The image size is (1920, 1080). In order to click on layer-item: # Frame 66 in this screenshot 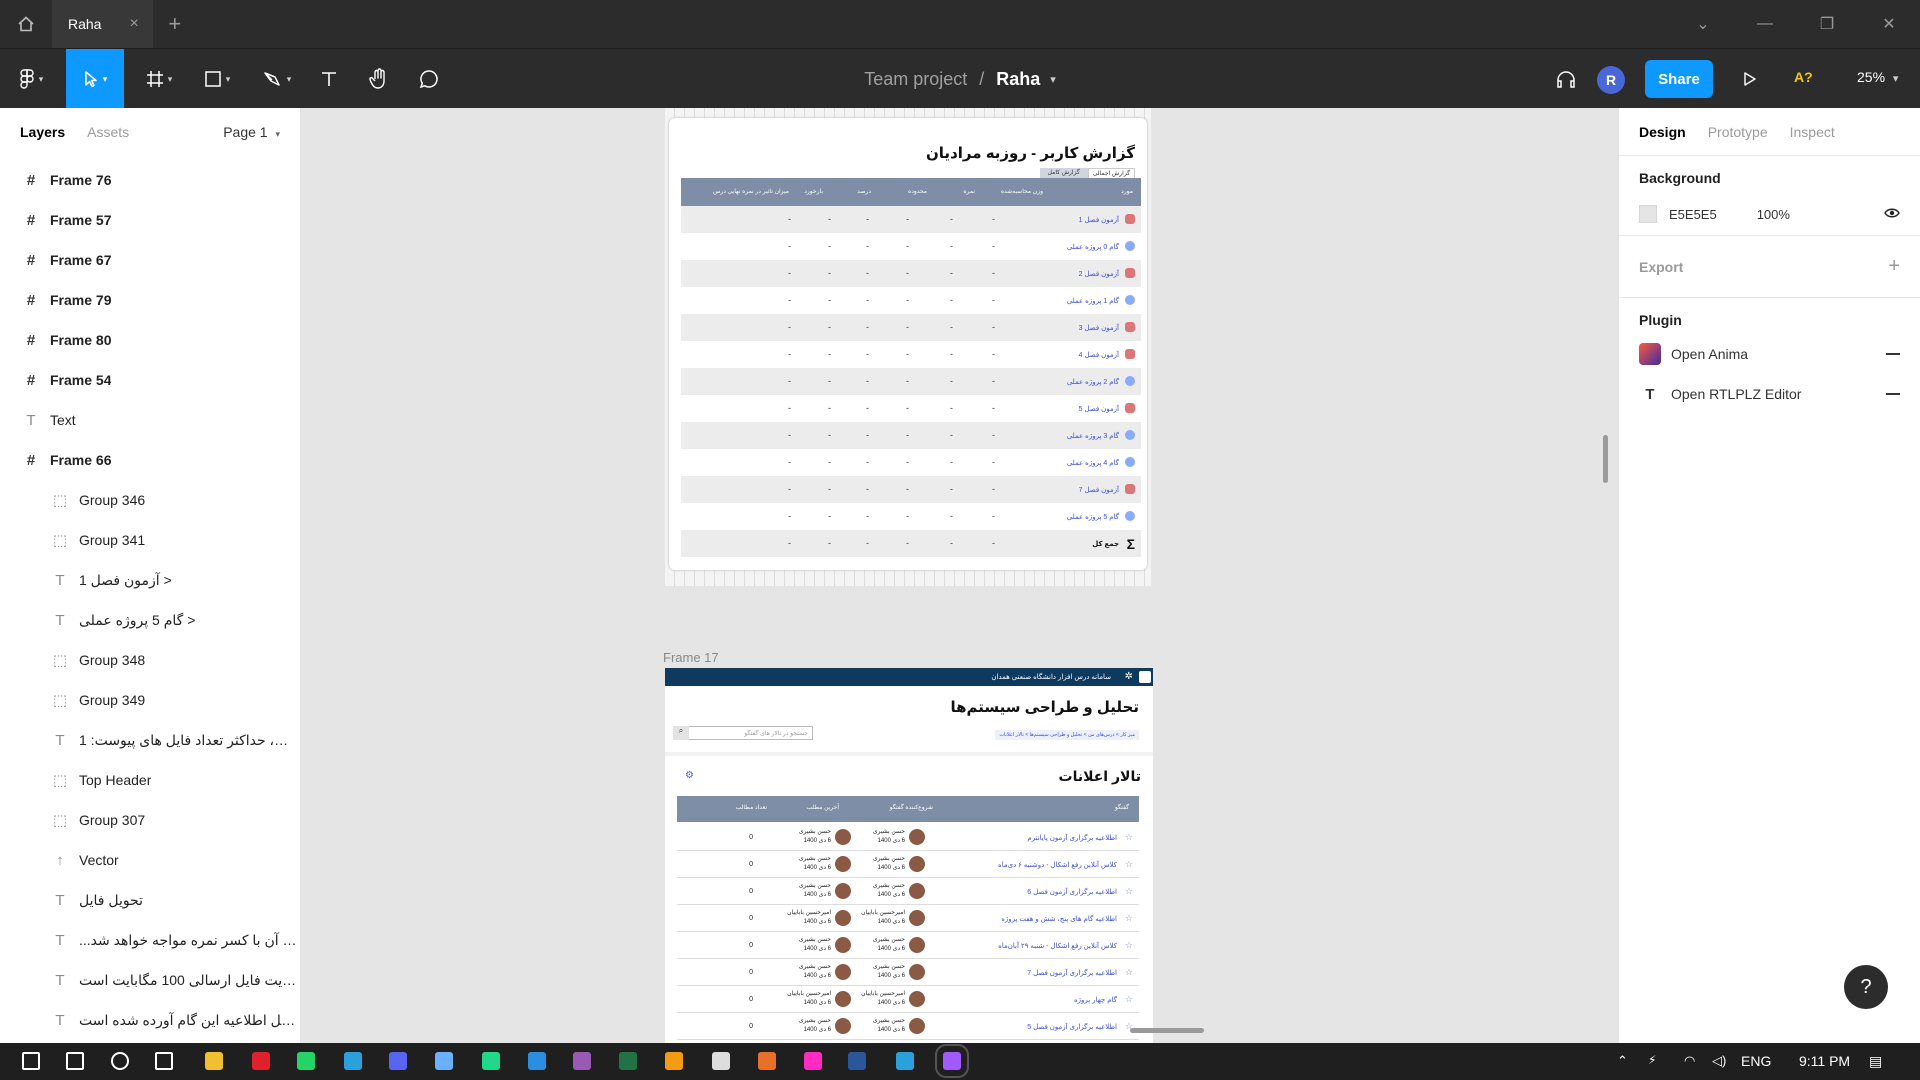, I will do `click(150, 460)`.